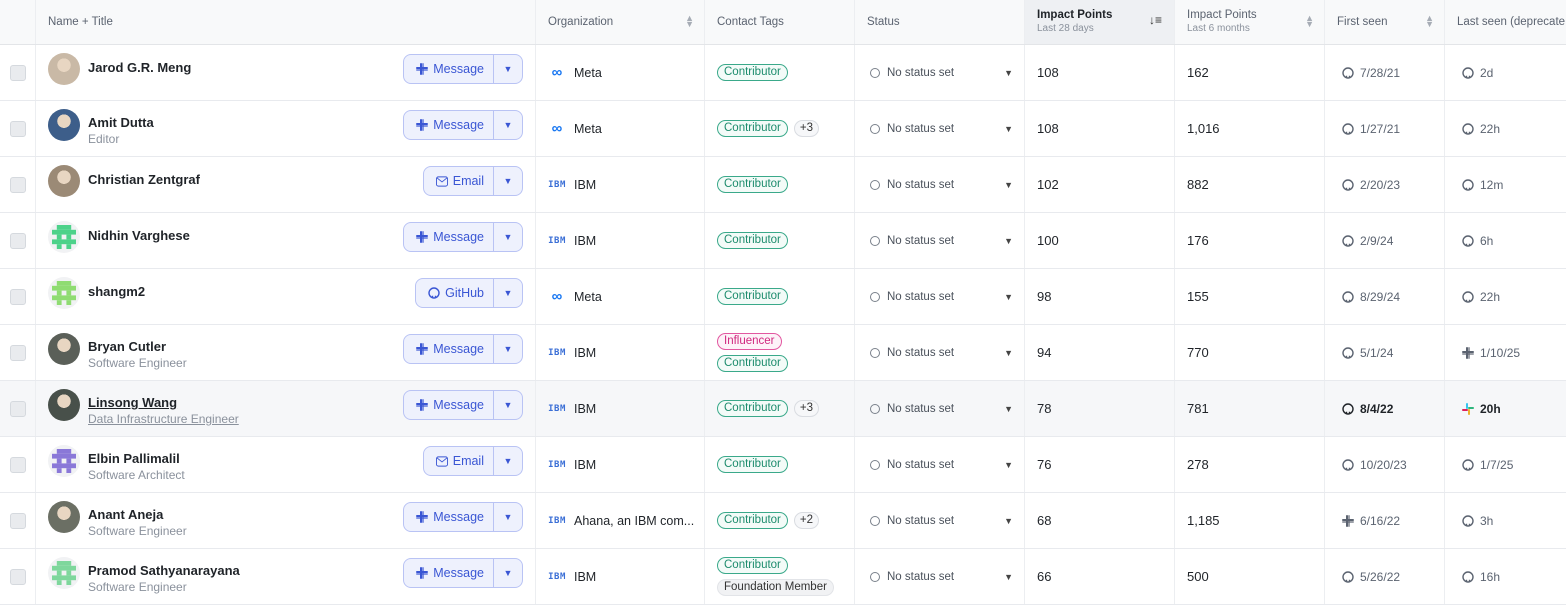 This screenshot has height=607, width=1566. I want to click on person-name: Amit Dutta, so click(121, 123).